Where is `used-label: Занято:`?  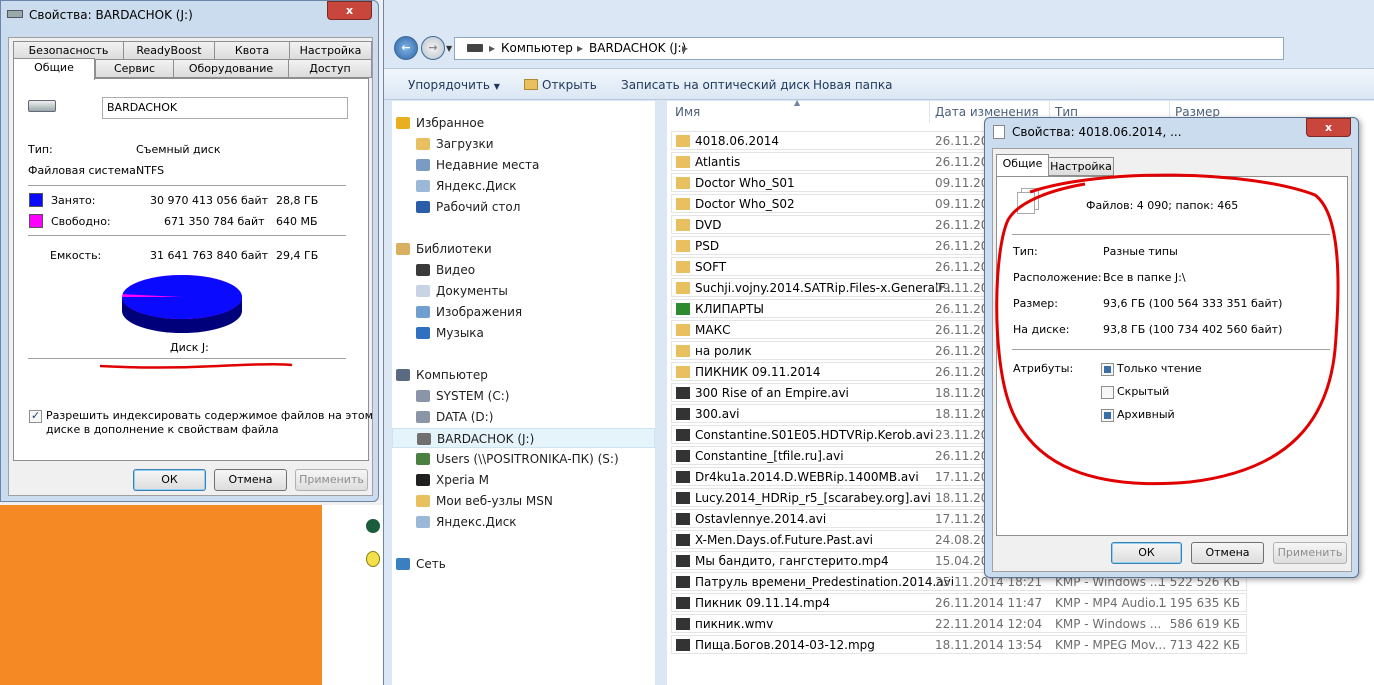
used-label: Занято: is located at coordinates (73, 200).